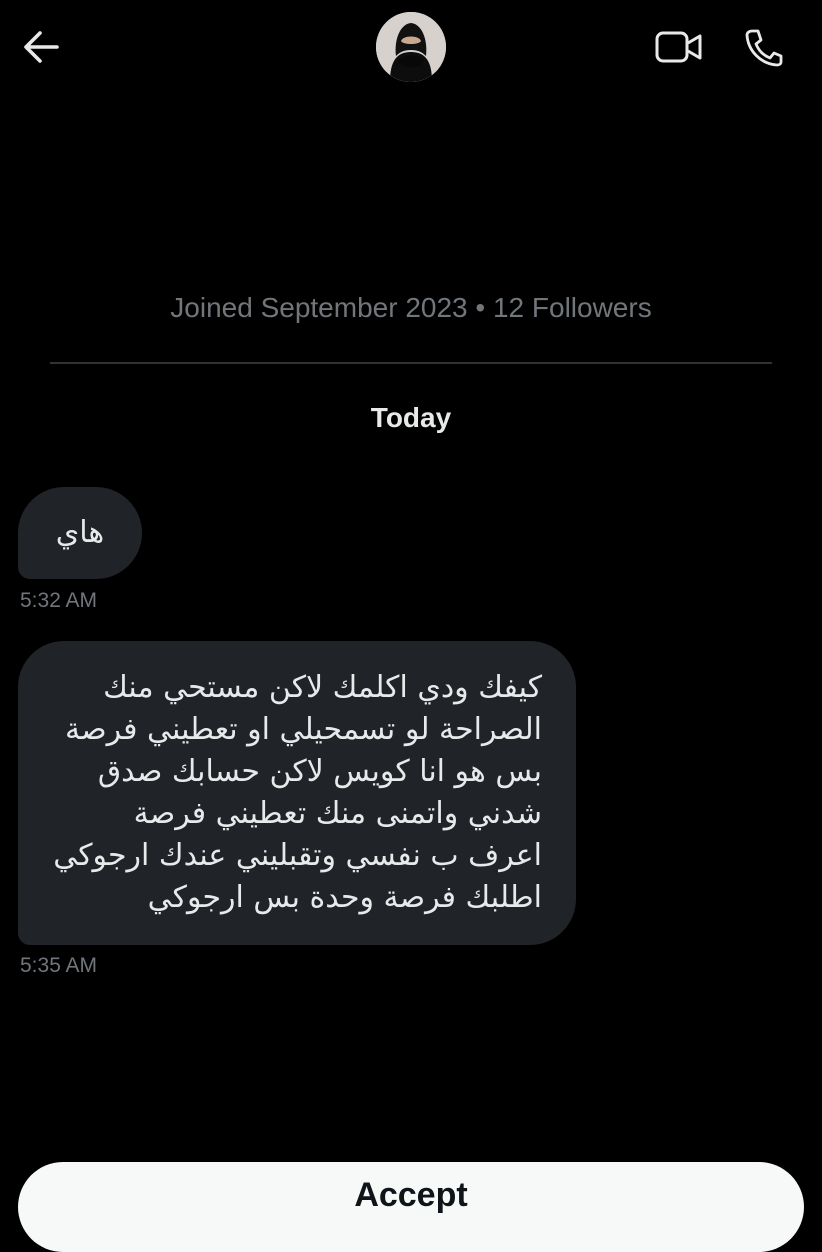 The height and width of the screenshot is (1252, 822). What do you see at coordinates (297, 855) in the screenshot?
I see `message-text-line: اعرف ب نفسي وتقبليني عندك ارجوكي` at bounding box center [297, 855].